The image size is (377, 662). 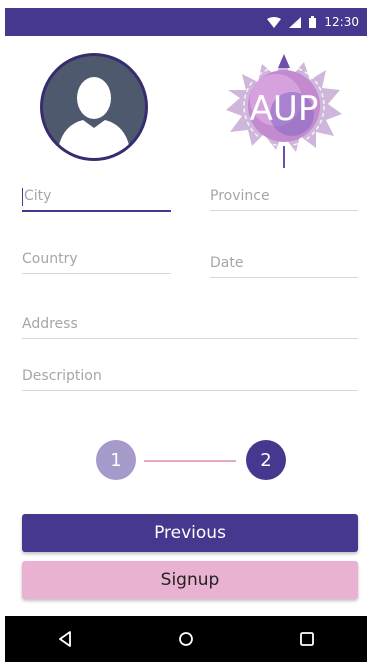 I want to click on description-field, so click(x=190, y=374).